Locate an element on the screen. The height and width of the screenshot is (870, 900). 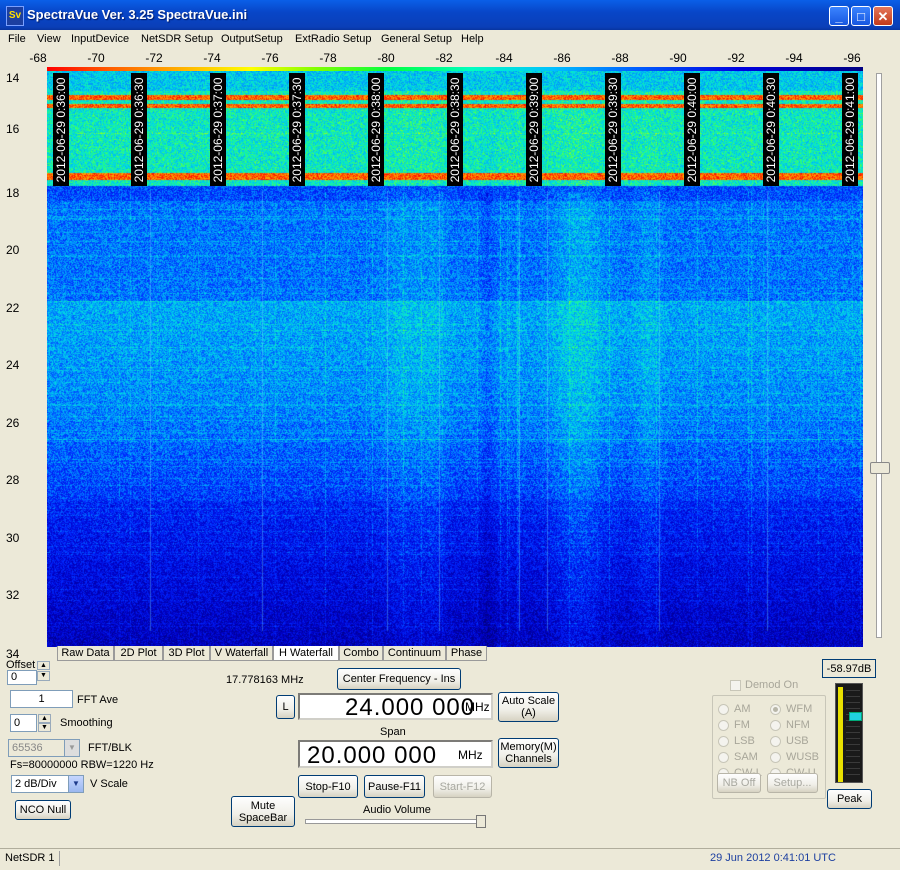
frequency-tick-label: 24 is located at coordinates (13, 365).